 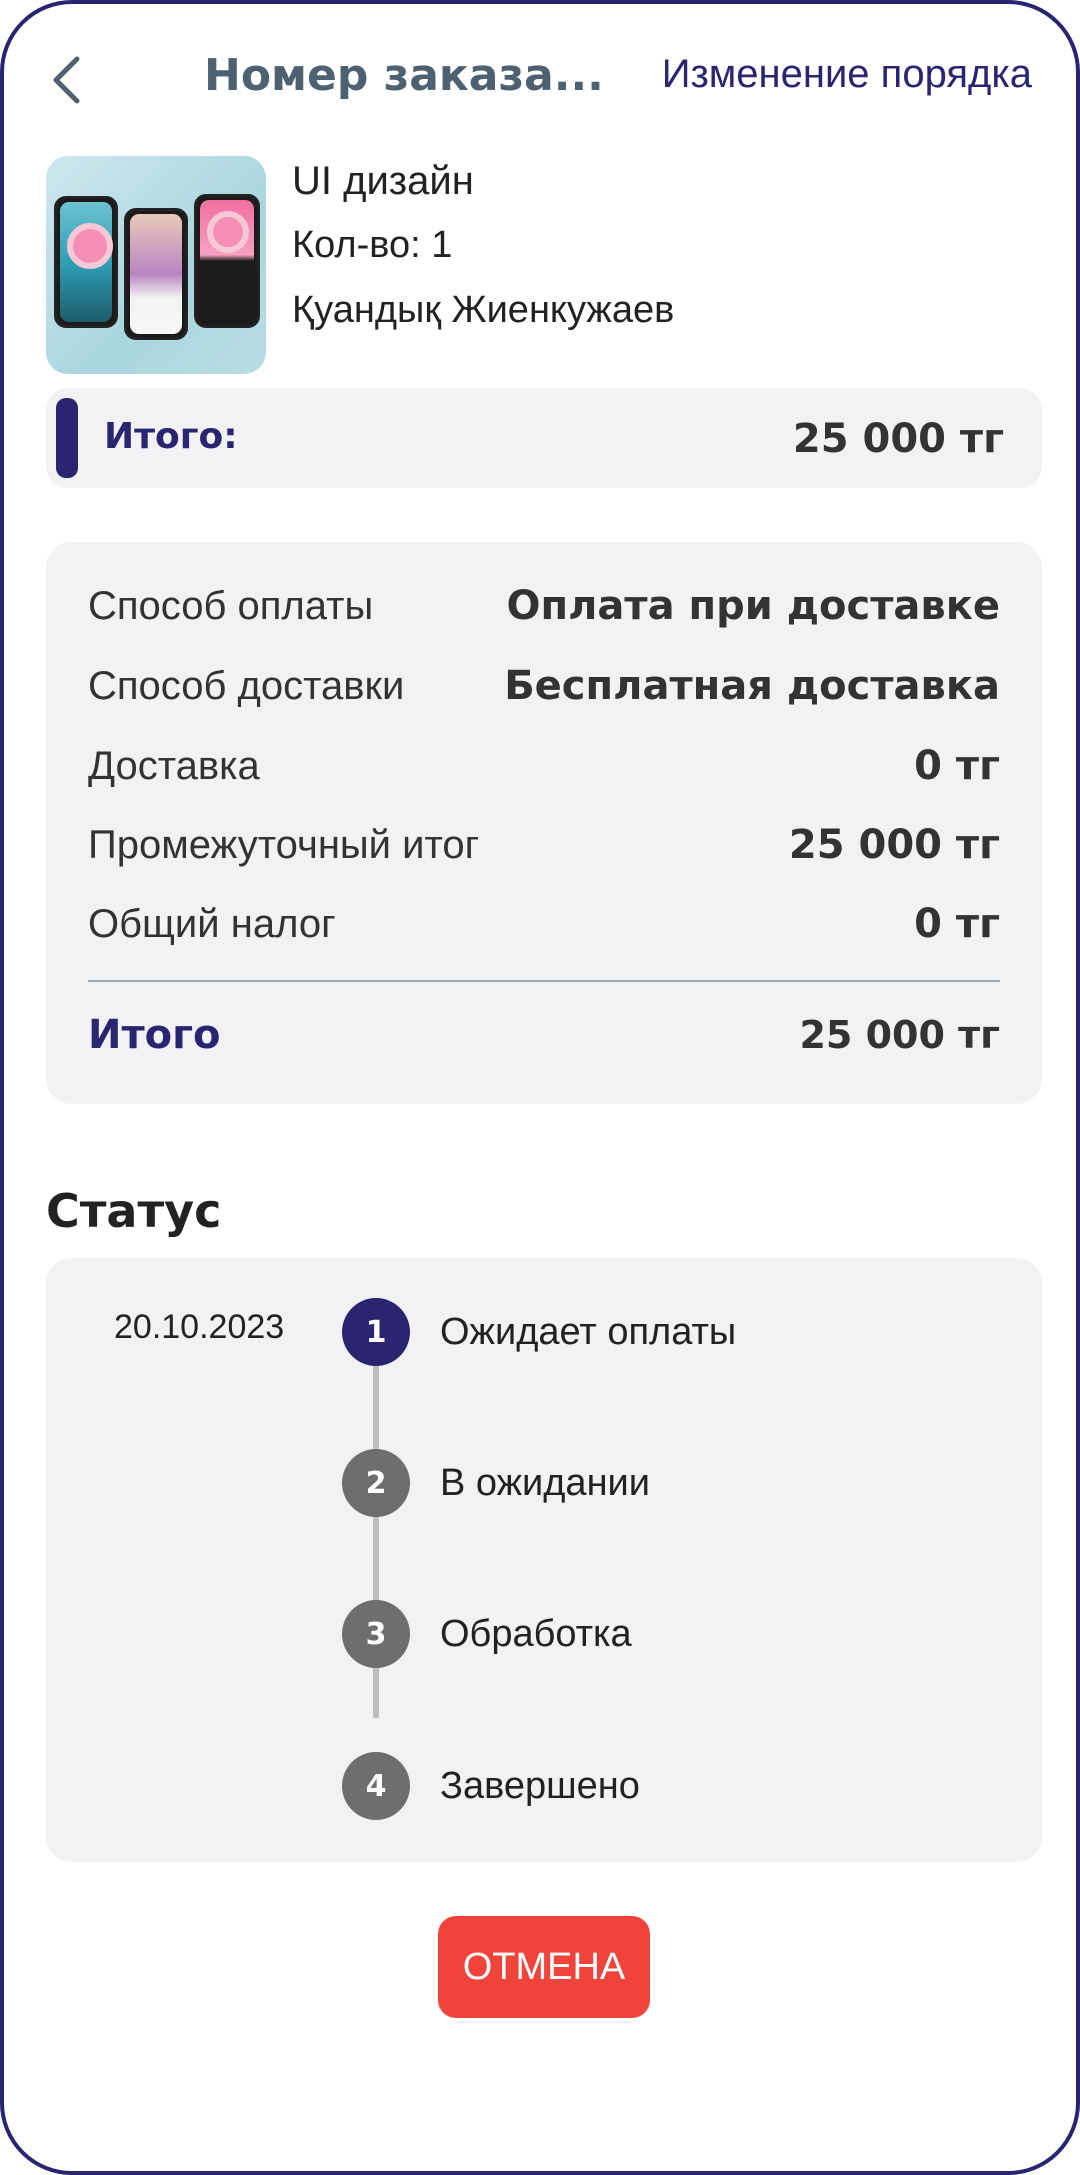 I want to click on summary-value: 25 000 тг, so click(x=894, y=845).